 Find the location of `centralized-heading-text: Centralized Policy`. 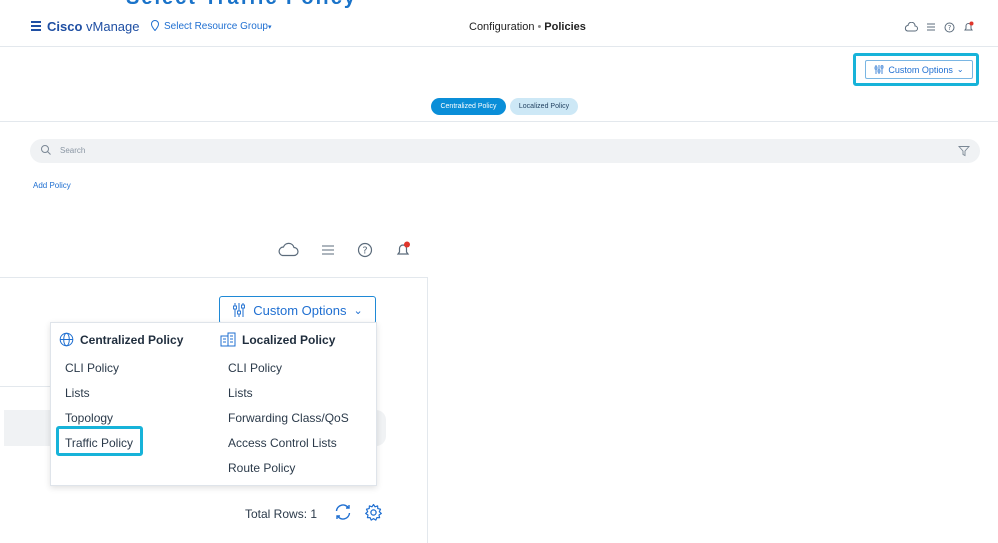

centralized-heading-text: Centralized Policy is located at coordinates (132, 339).